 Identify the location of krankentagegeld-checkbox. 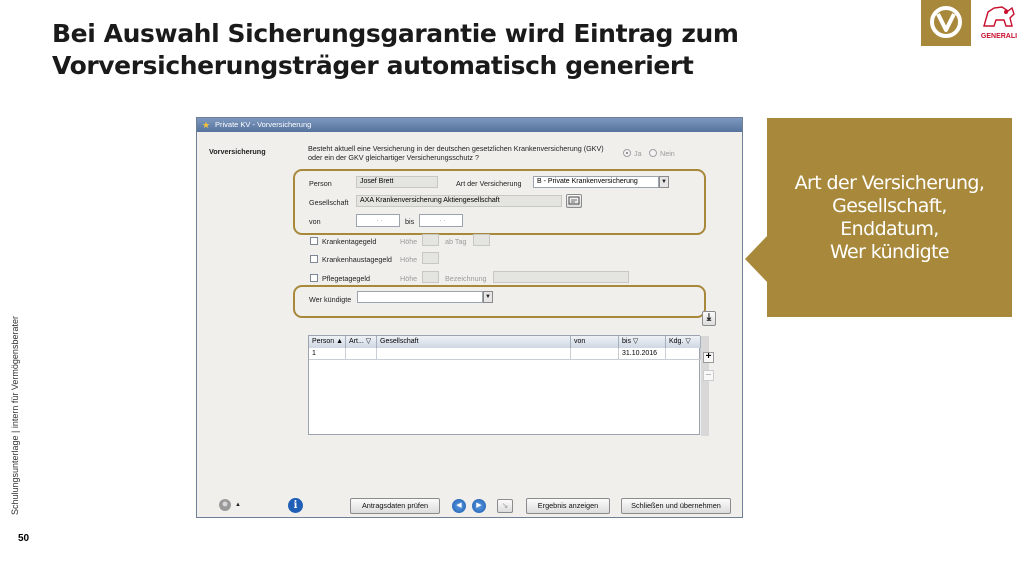
(314, 241).